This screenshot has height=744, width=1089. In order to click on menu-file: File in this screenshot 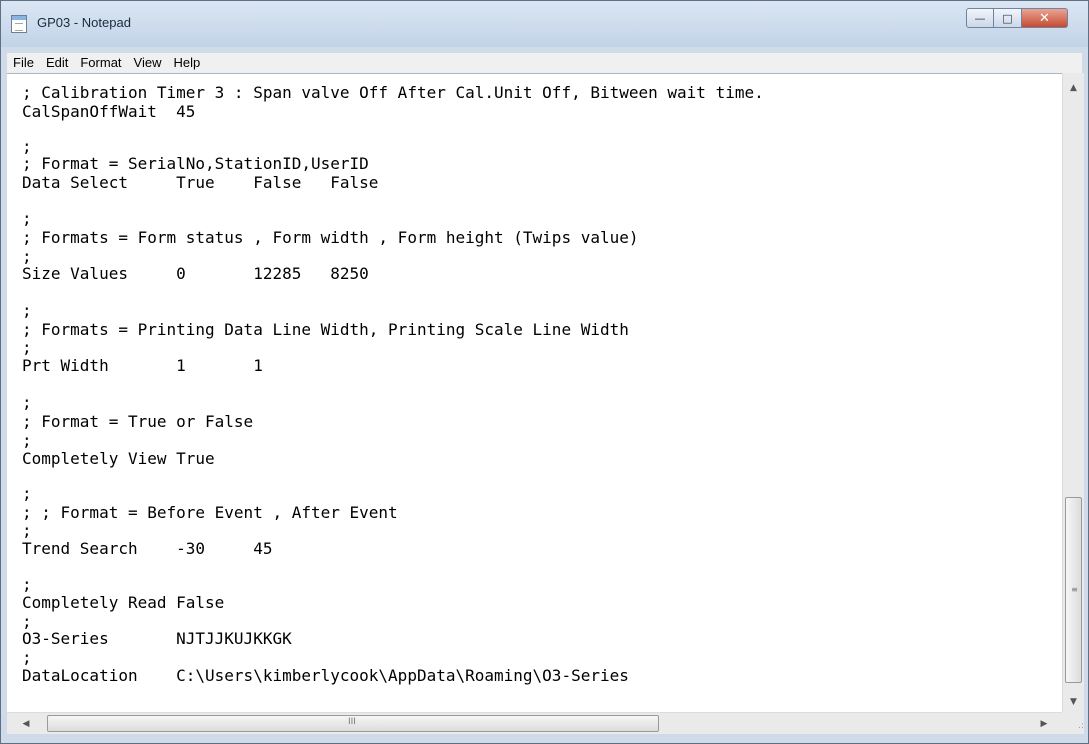, I will do `click(23, 63)`.